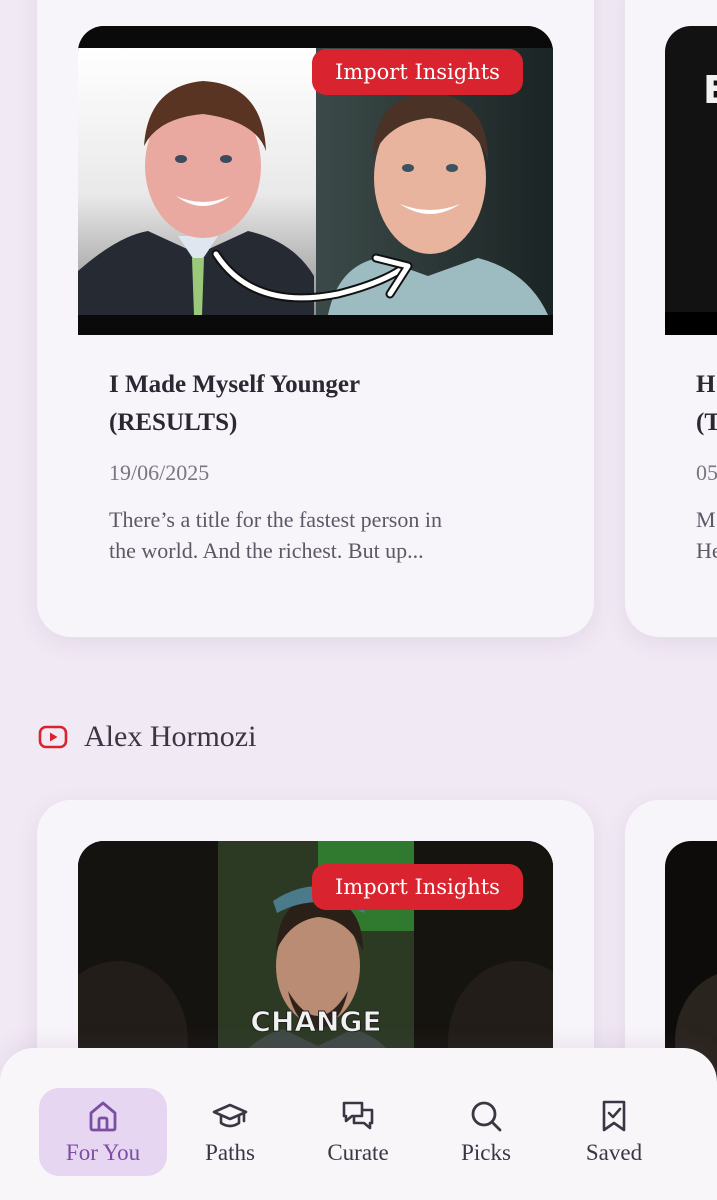 Image resolution: width=717 pixels, height=1200 pixels. Describe the element at coordinates (315, 1021) in the screenshot. I see `thumbnail-caption: CHANGE` at that location.